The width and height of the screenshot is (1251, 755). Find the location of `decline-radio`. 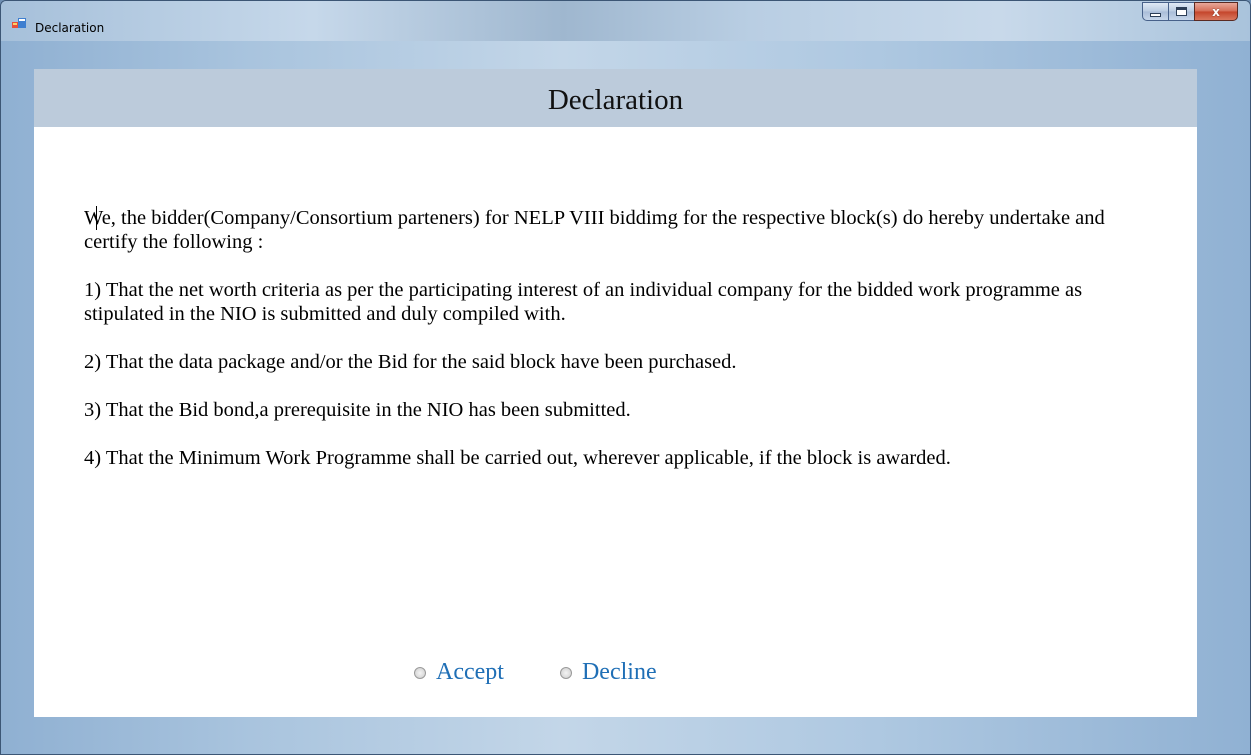

decline-radio is located at coordinates (565, 672).